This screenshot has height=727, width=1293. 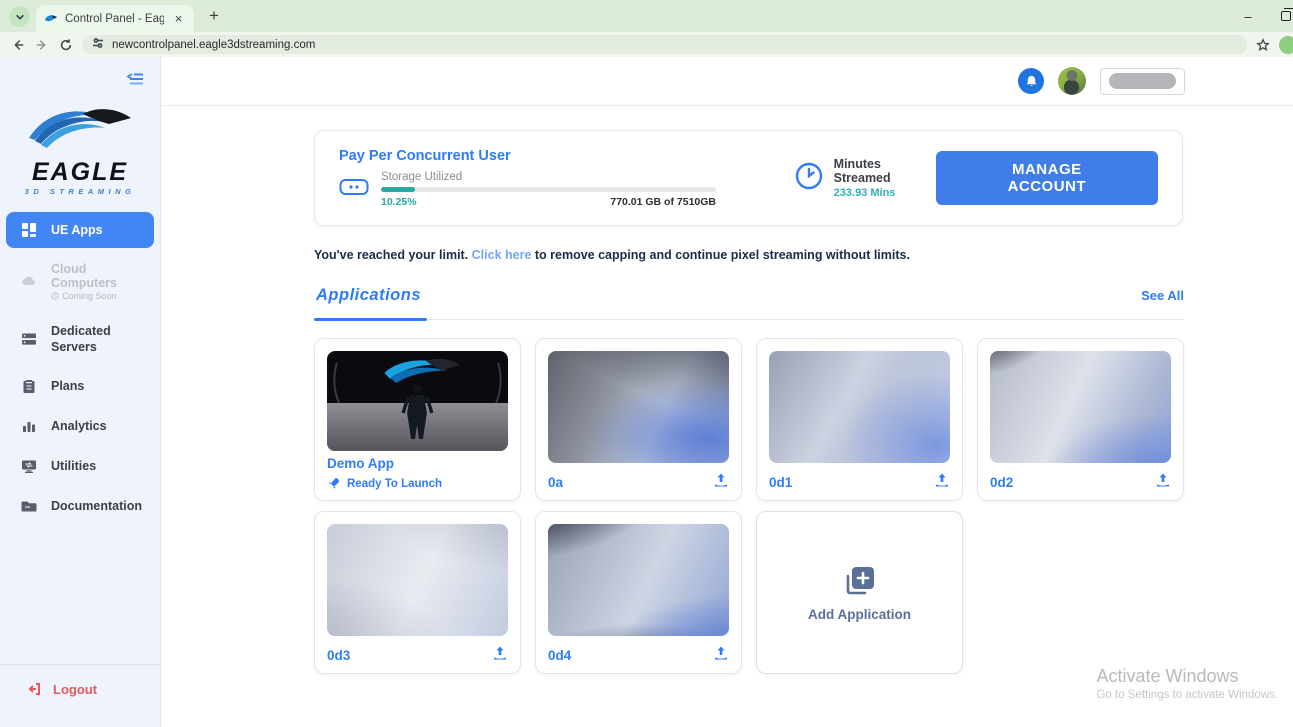 I want to click on sidebar-item-label: Analytics, so click(x=79, y=426).